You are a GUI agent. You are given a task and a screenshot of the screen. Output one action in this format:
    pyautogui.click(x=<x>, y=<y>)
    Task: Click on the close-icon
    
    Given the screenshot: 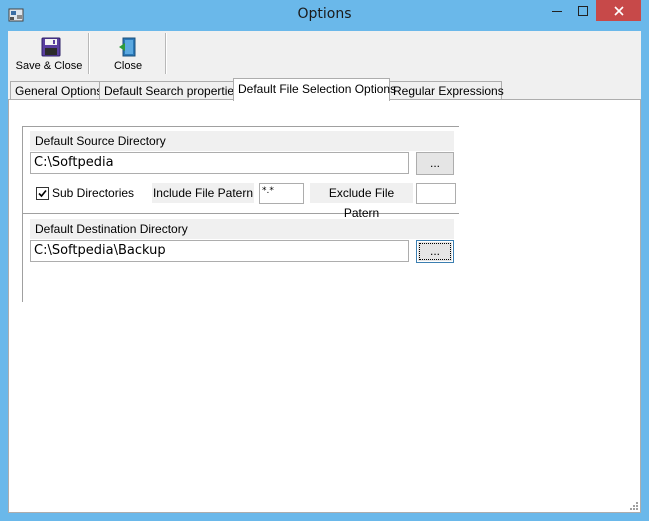 What is the action you would take?
    pyautogui.click(x=618, y=10)
    